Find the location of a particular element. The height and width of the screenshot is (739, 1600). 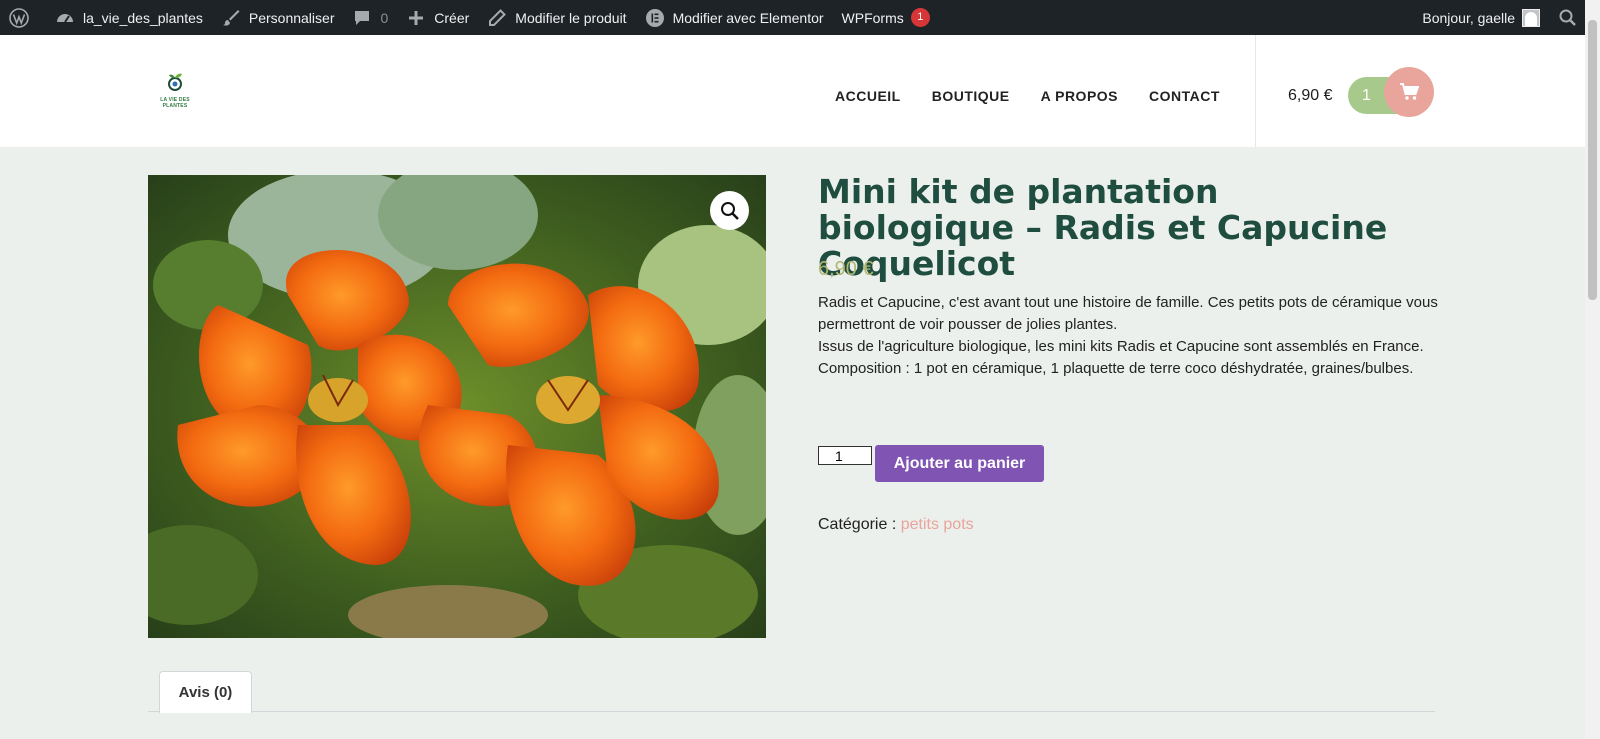

nav-contact: CONTACT is located at coordinates (1184, 96).